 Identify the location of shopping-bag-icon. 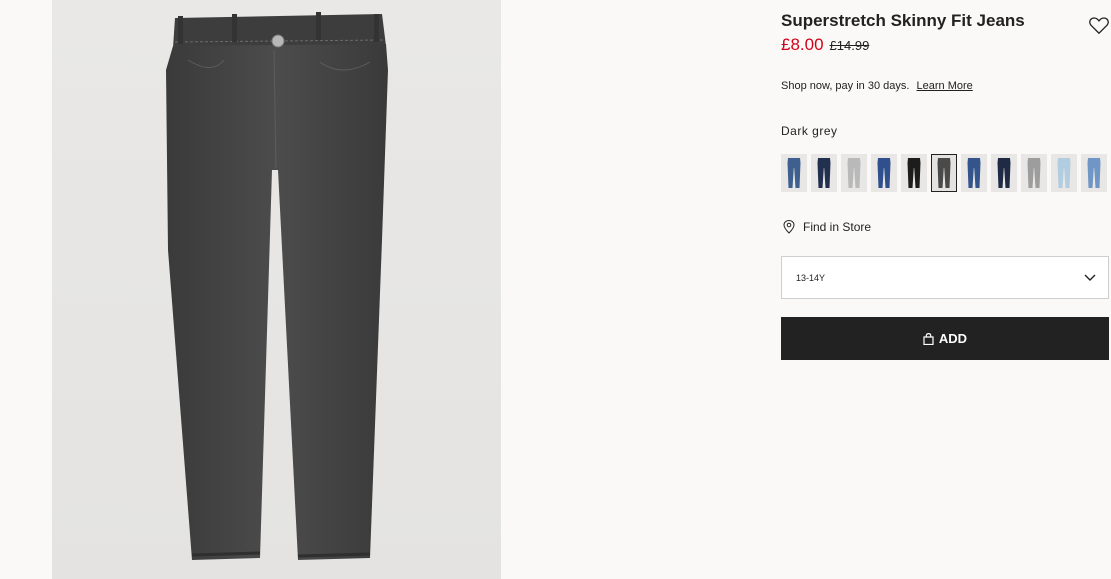
(928, 338).